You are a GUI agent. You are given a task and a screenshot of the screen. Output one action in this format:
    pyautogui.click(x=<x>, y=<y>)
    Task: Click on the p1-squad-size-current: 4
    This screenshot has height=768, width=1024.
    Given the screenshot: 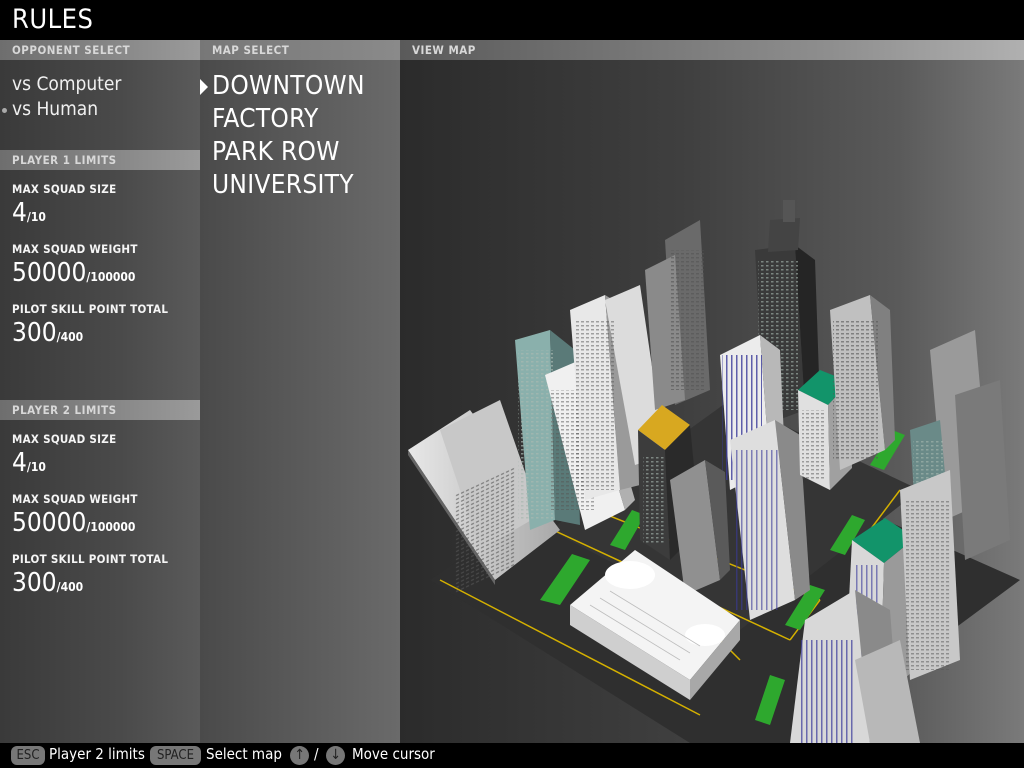 What is the action you would take?
    pyautogui.click(x=19, y=213)
    